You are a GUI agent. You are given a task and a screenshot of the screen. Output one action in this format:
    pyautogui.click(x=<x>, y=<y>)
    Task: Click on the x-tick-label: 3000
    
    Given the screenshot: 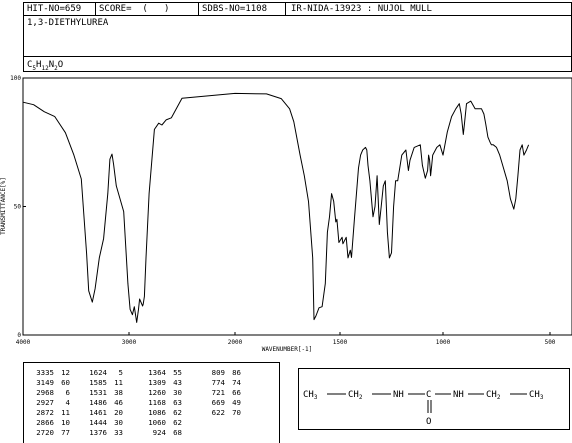 What is the action you would take?
    pyautogui.click(x=129, y=342)
    